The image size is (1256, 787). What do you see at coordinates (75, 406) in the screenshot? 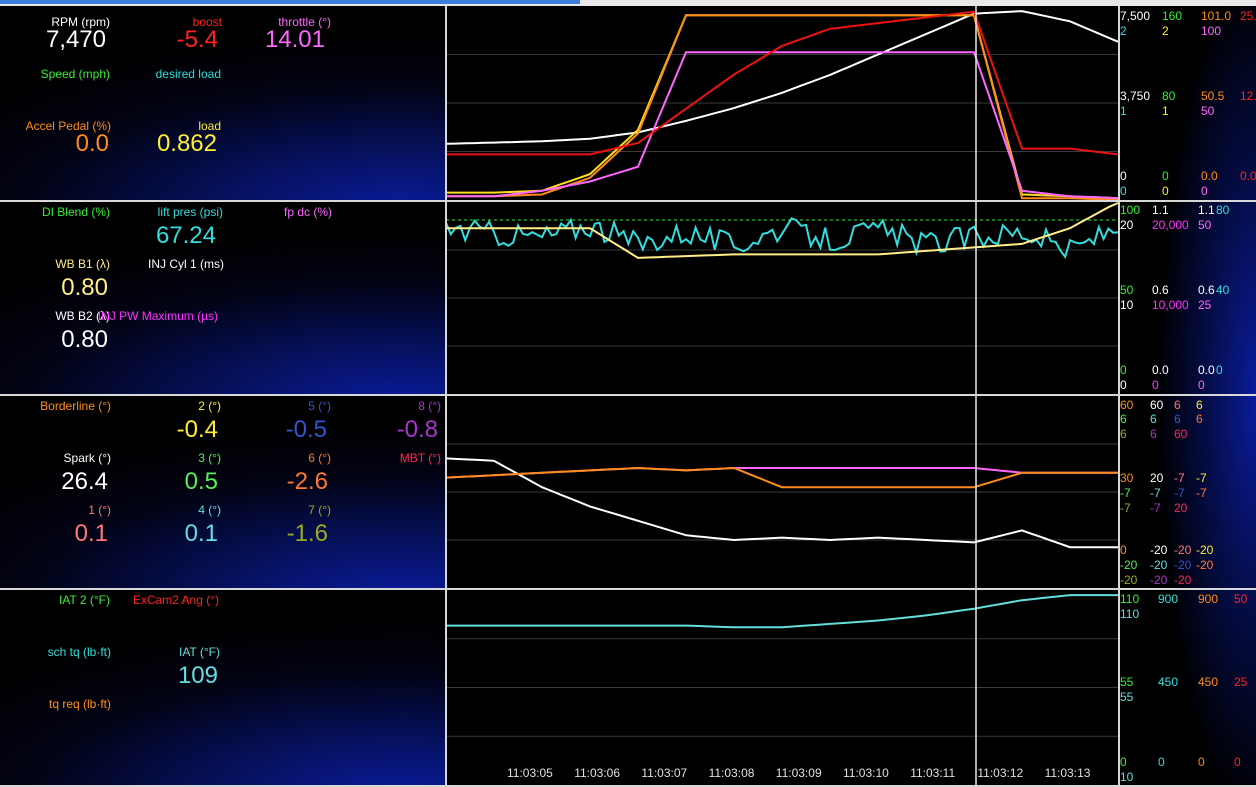
I see `gauge-label: Borderline (°)` at bounding box center [75, 406].